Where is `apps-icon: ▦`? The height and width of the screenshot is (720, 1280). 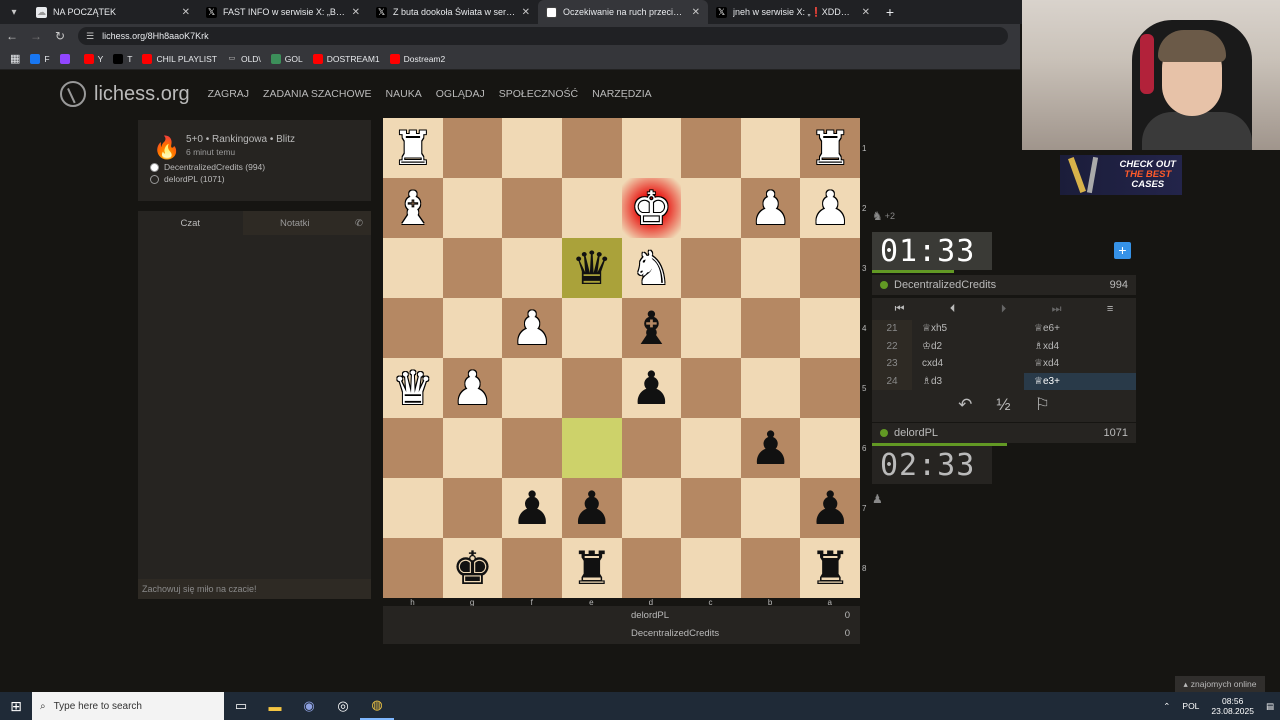 apps-icon: ▦ is located at coordinates (15, 58).